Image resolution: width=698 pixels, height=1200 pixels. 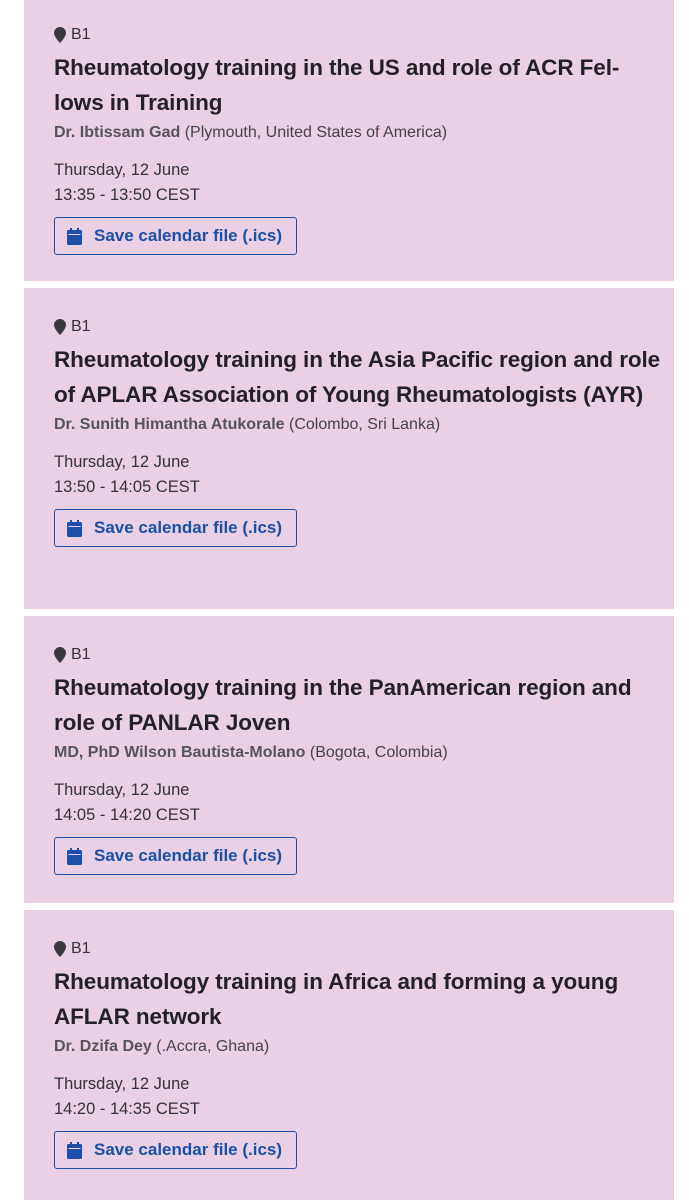 I want to click on session-time: 14:20 - 14:35 CEST, so click(x=127, y=1109).